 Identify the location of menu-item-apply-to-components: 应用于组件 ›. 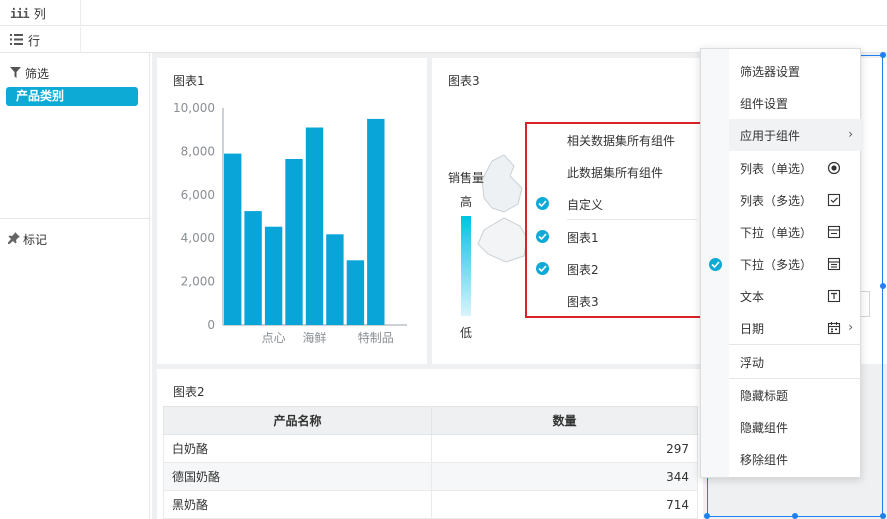
(795, 135).